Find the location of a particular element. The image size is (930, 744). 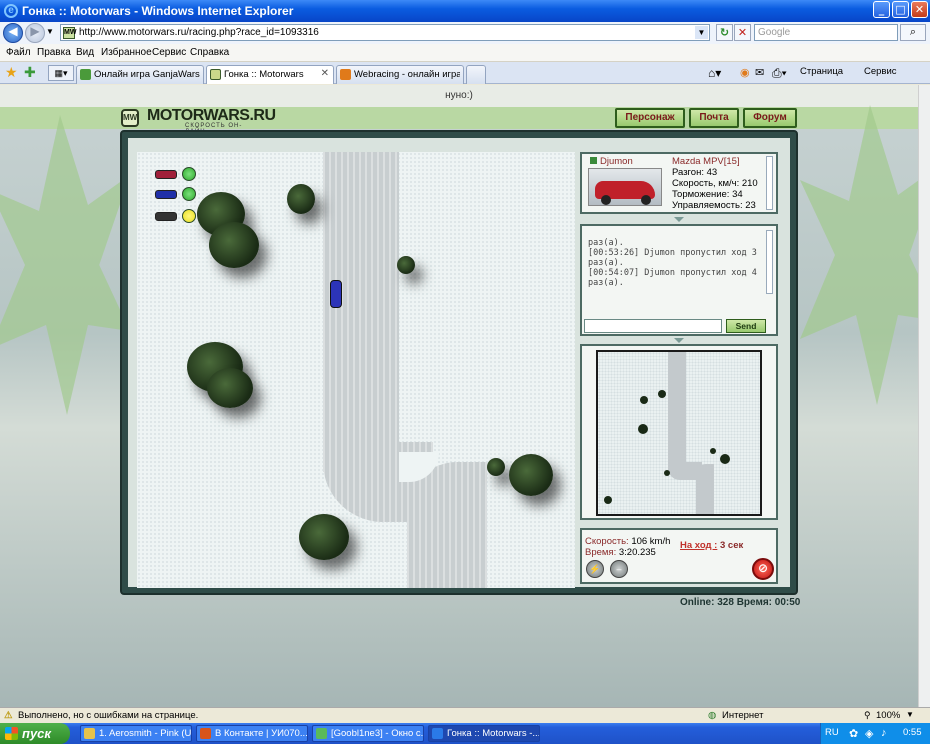

time-row: Время: 3:20.235 is located at coordinates (620, 552).